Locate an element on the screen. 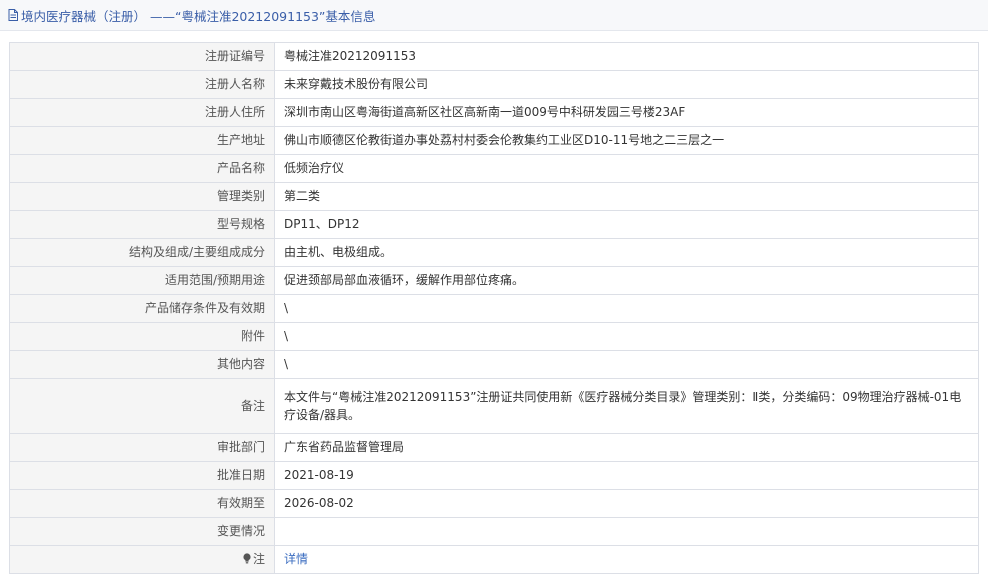  table-row: 注册人名称 未来穿戴技术股份有限公司 is located at coordinates (494, 84).